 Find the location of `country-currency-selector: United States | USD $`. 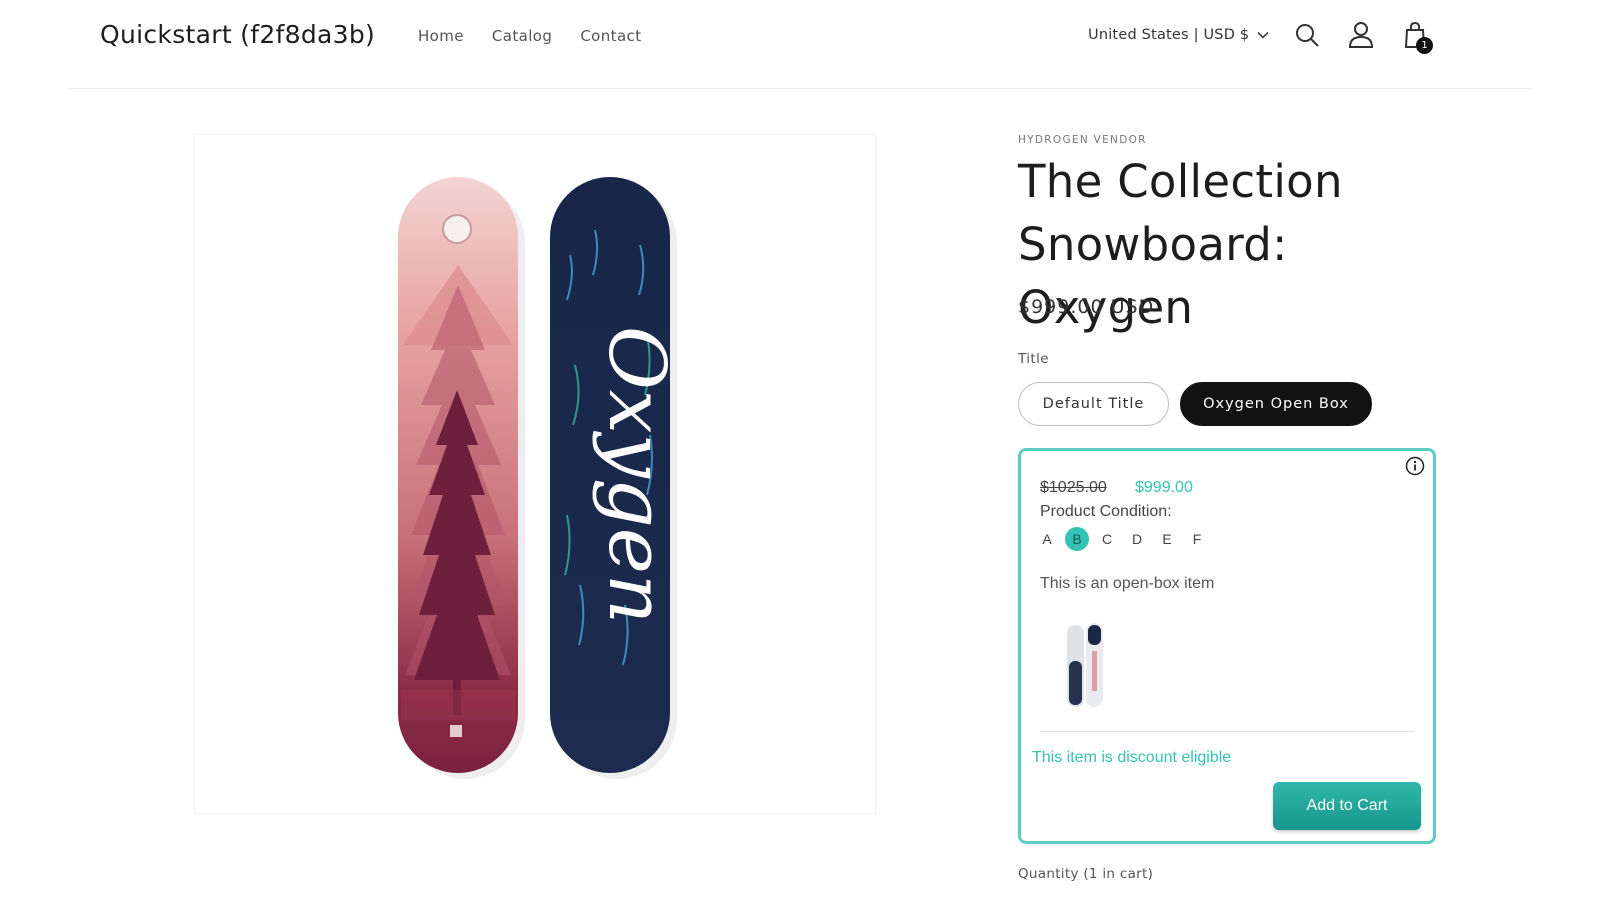

country-currency-selector: United States | USD $ is located at coordinates (1178, 35).